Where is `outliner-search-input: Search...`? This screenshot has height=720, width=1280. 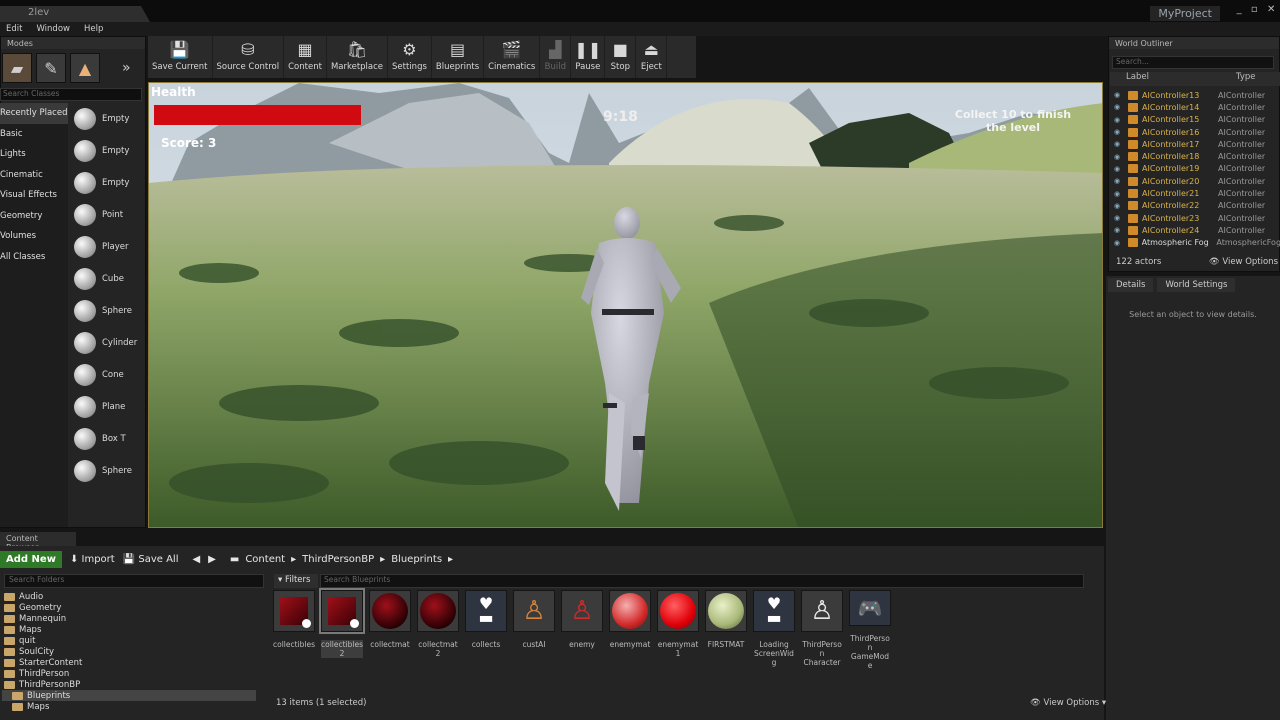 outliner-search-input: Search... is located at coordinates (1193, 62).